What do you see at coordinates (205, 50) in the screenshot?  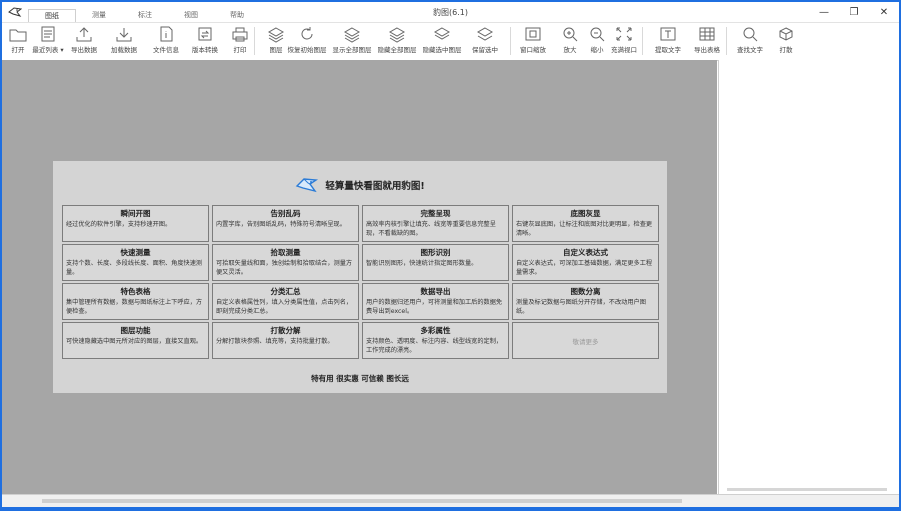 I see `toolbar-button-label: 版本转换` at bounding box center [205, 50].